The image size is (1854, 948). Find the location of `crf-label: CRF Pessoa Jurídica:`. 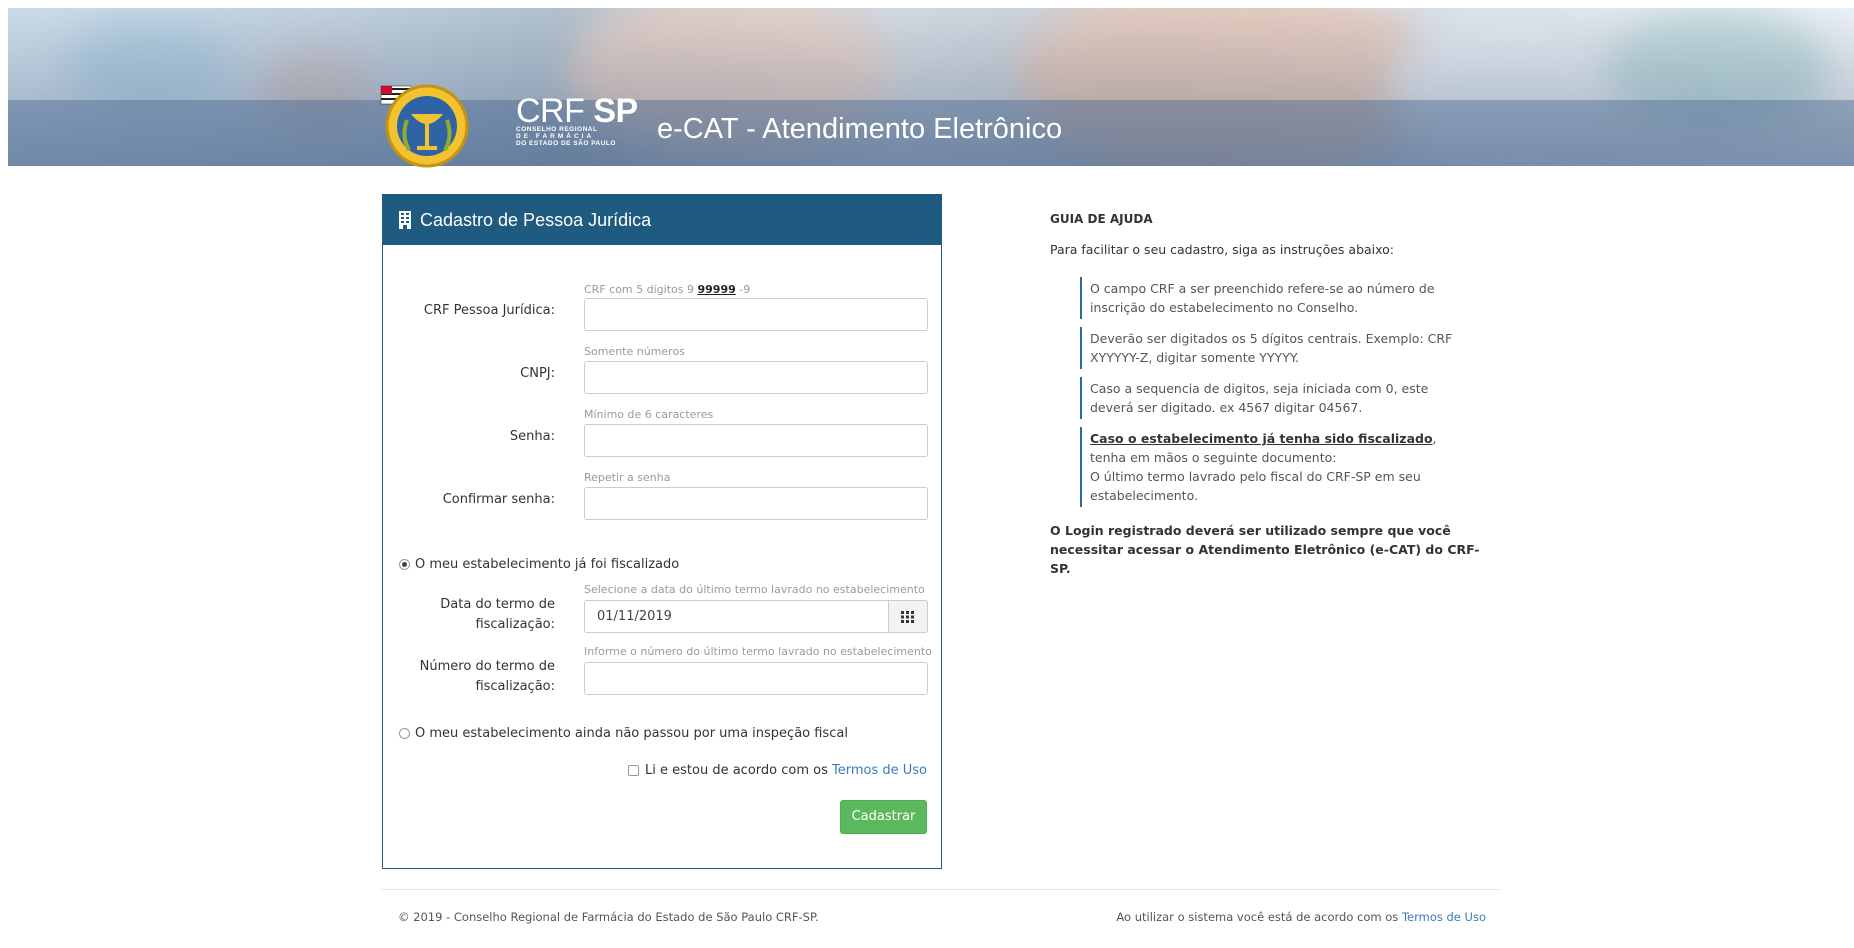

crf-label: CRF Pessoa Jurídica: is located at coordinates (489, 310).